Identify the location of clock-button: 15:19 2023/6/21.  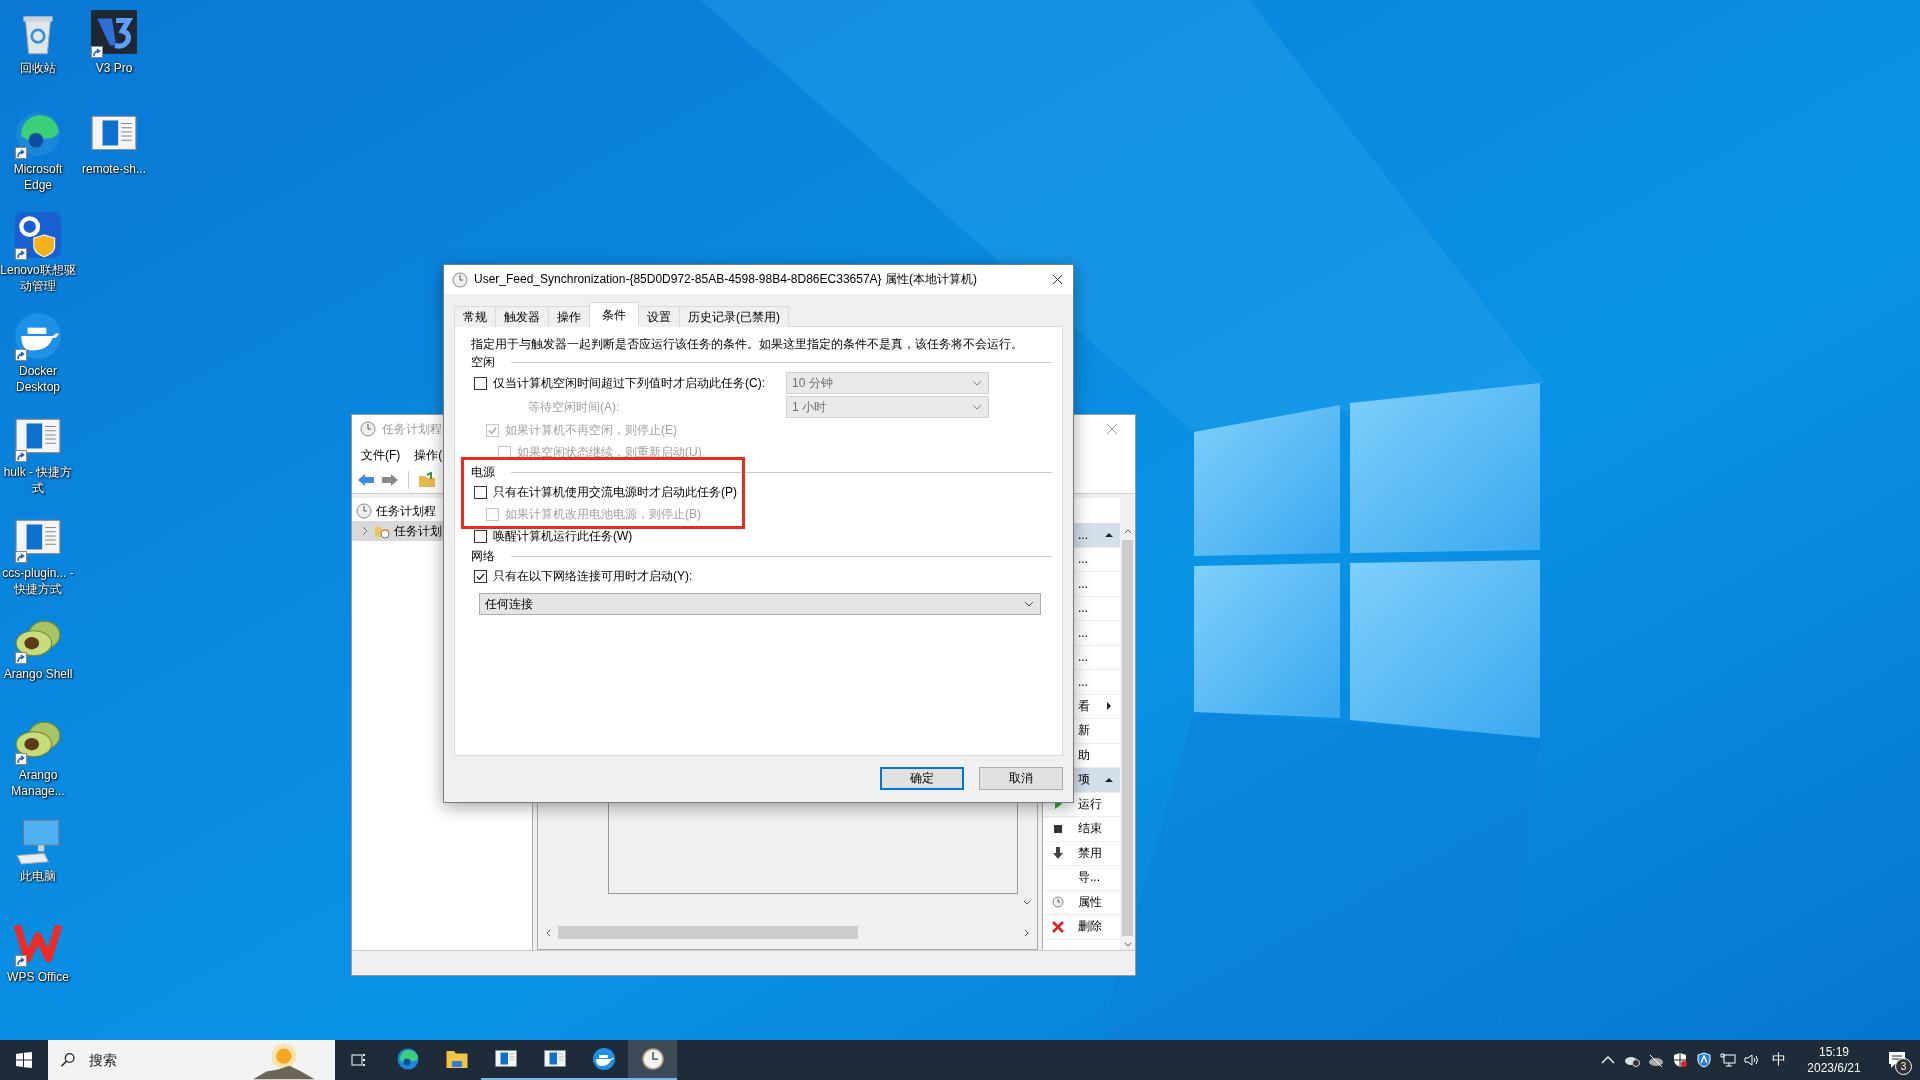
(1834, 1060).